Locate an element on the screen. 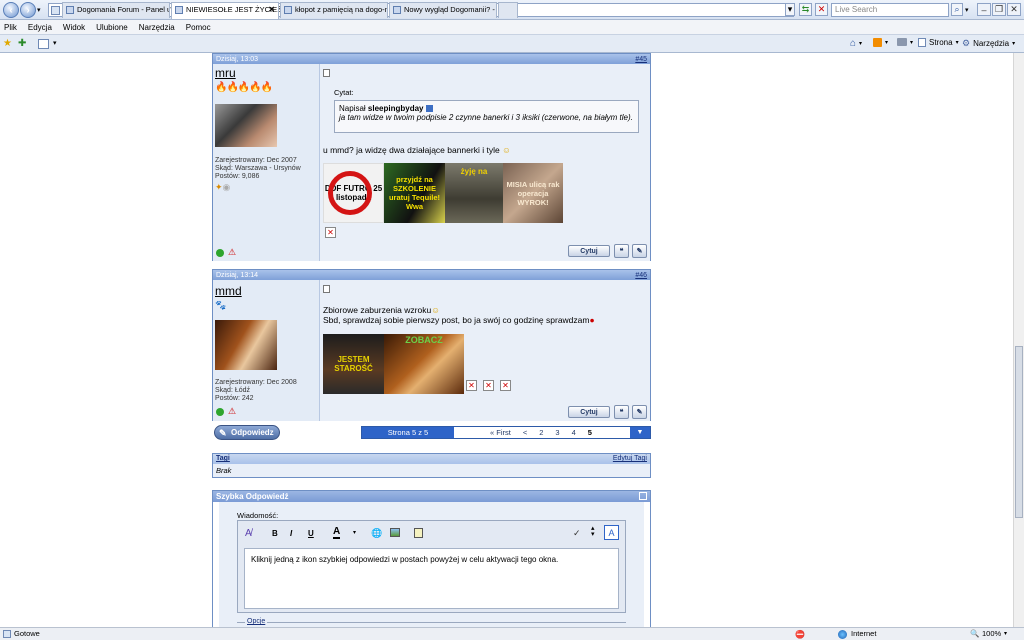  pager-first: « First is located at coordinates (500, 432).